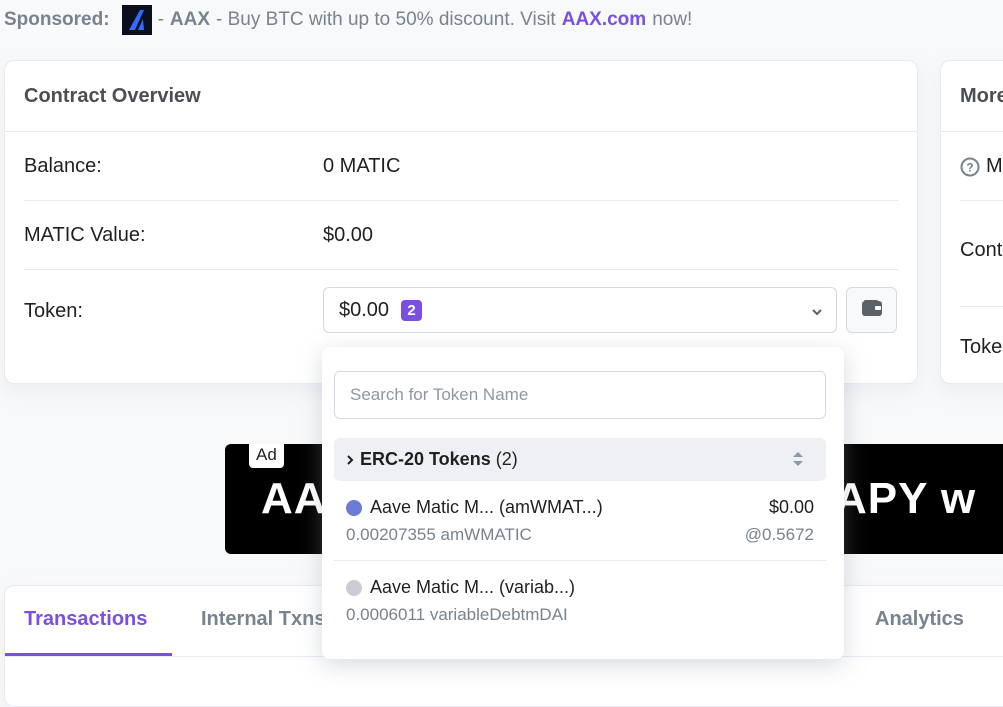  What do you see at coordinates (779, 534) in the screenshot?
I see `token-rate: @0.5672` at bounding box center [779, 534].